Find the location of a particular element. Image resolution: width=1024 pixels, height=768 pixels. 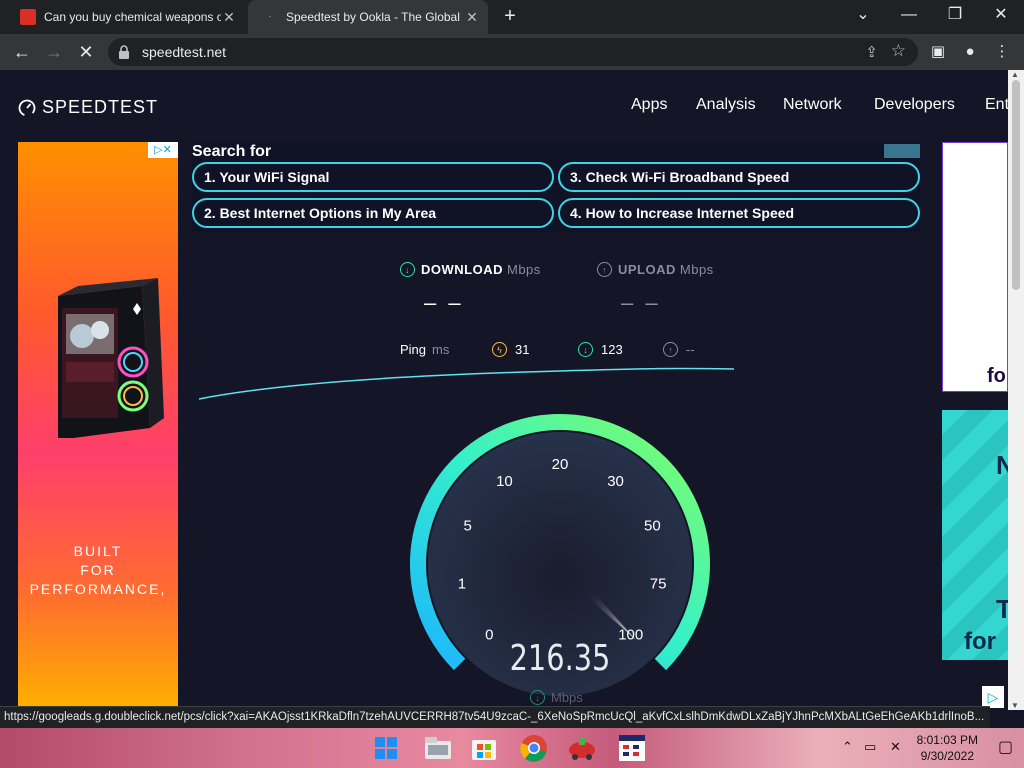

calendar-icon is located at coordinates (632, 748).